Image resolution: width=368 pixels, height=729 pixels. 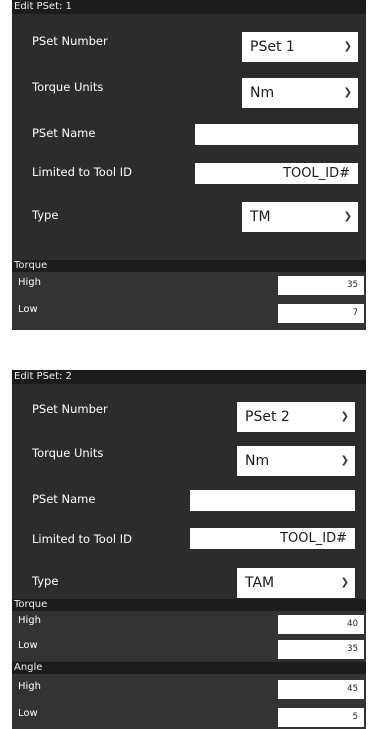 What do you see at coordinates (300, 47) in the screenshot?
I see `pset-number-select: PSet 1 ❯` at bounding box center [300, 47].